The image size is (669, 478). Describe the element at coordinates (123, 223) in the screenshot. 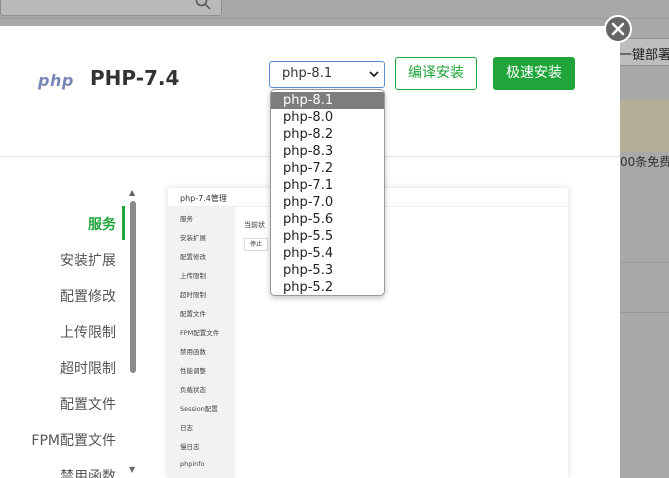

I see `sidebar-active-indicator` at that location.